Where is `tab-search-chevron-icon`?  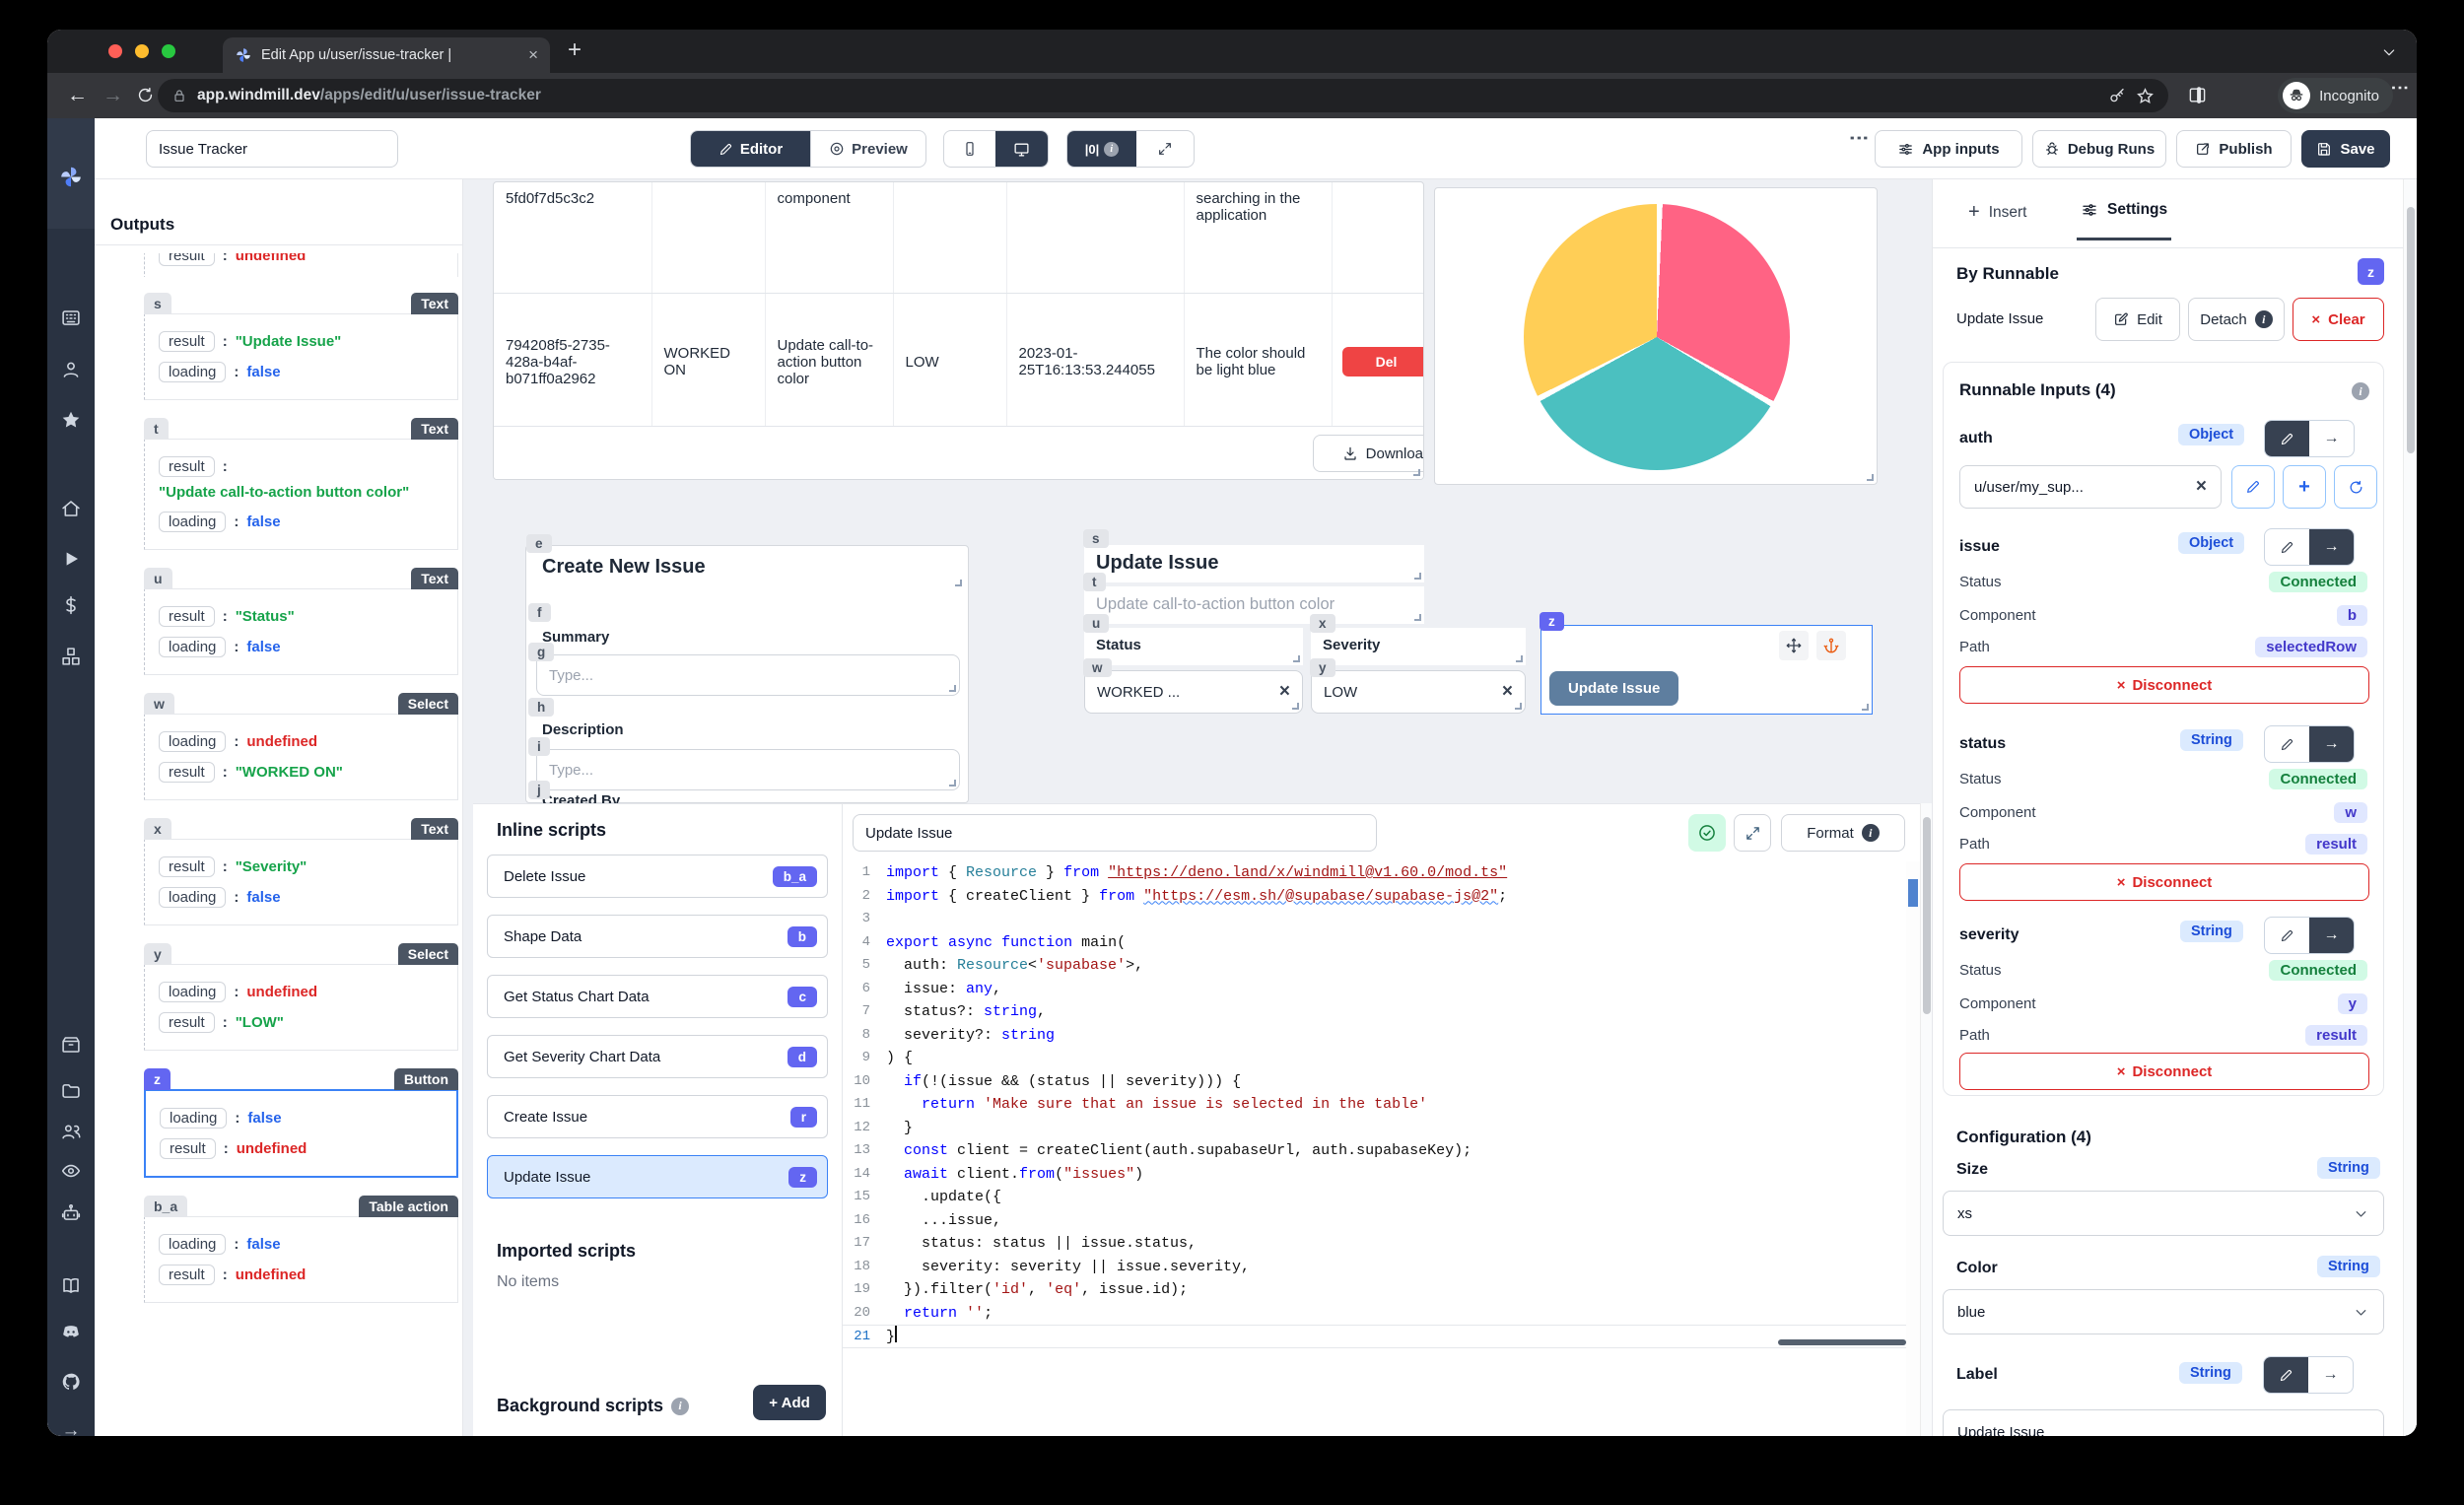 tab-search-chevron-icon is located at coordinates (2389, 52).